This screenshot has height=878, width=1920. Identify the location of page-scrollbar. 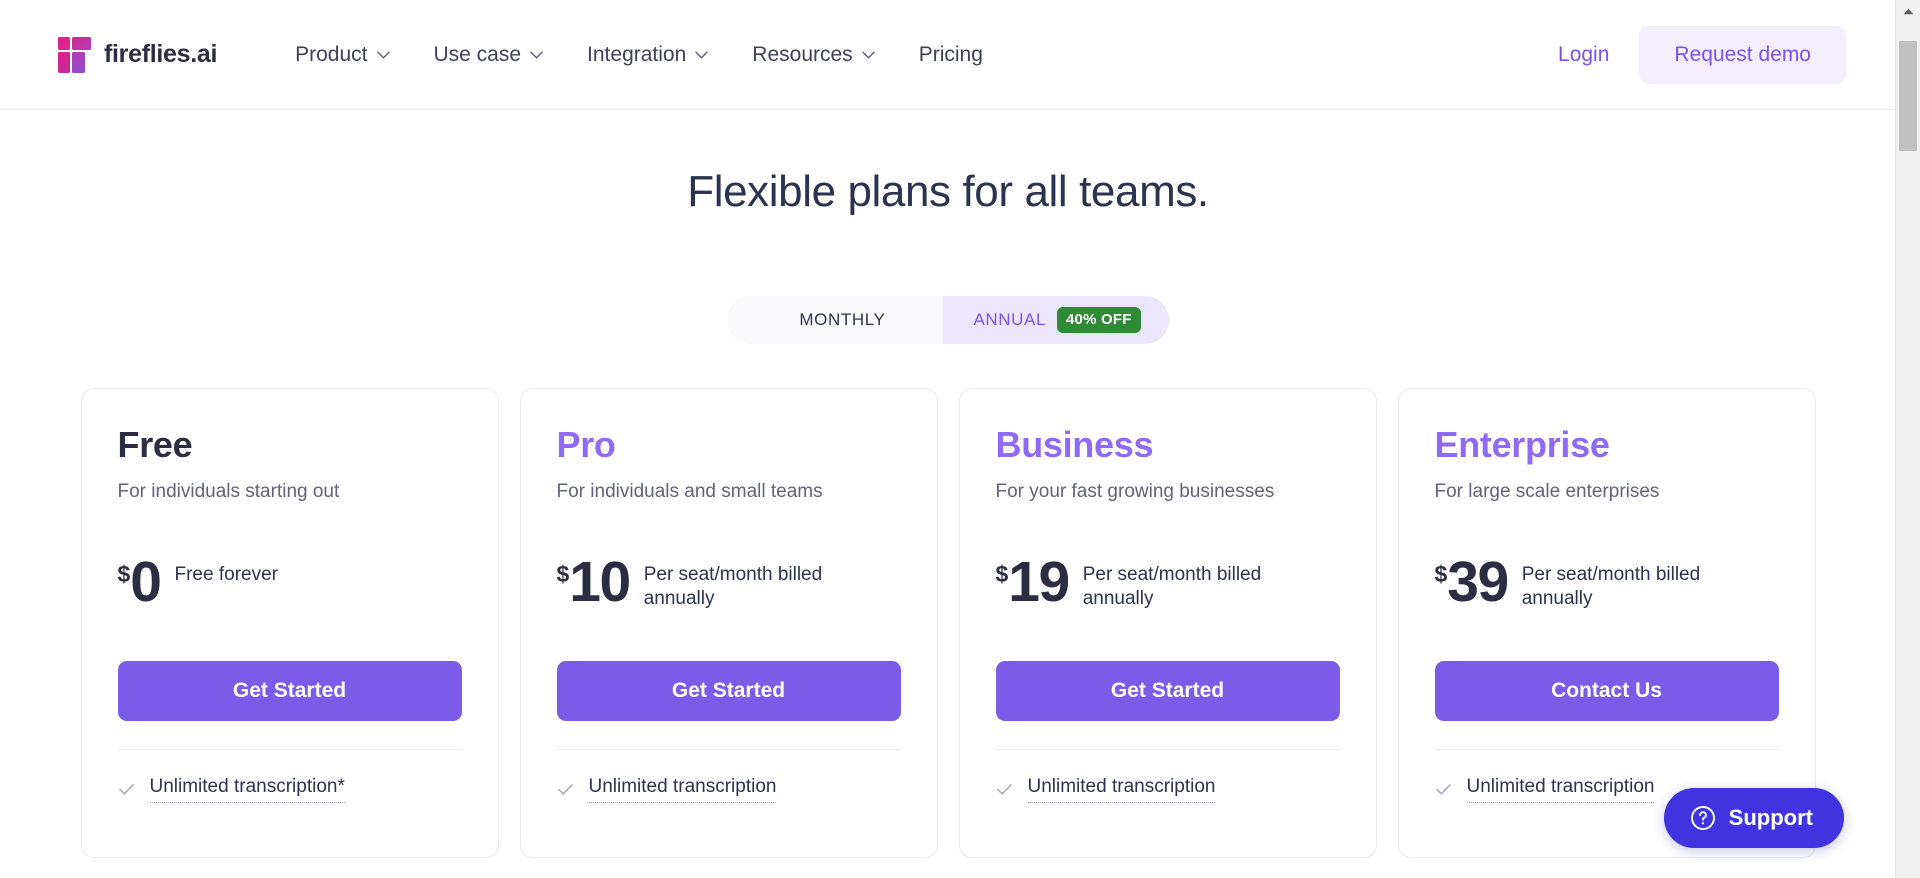
(1907, 439).